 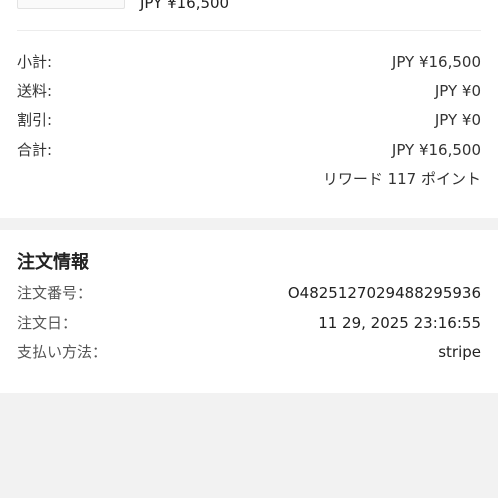 I want to click on payment-method-label: 支払い方法：, so click(x=62, y=352).